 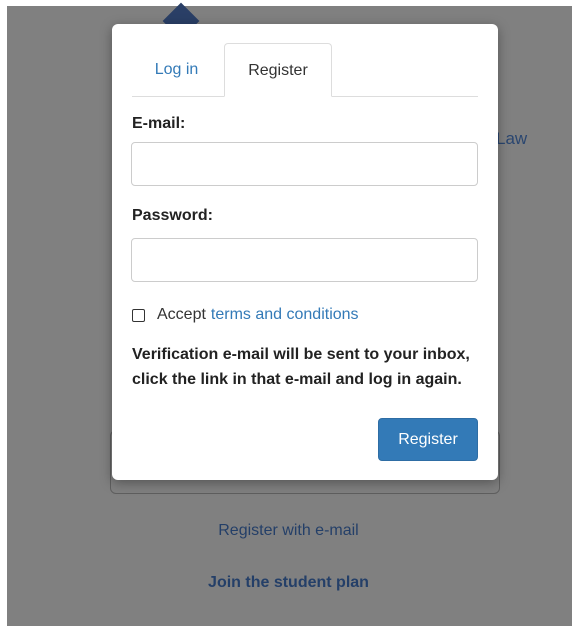 What do you see at coordinates (159, 123) in the screenshot?
I see `email-label: E-mail:` at bounding box center [159, 123].